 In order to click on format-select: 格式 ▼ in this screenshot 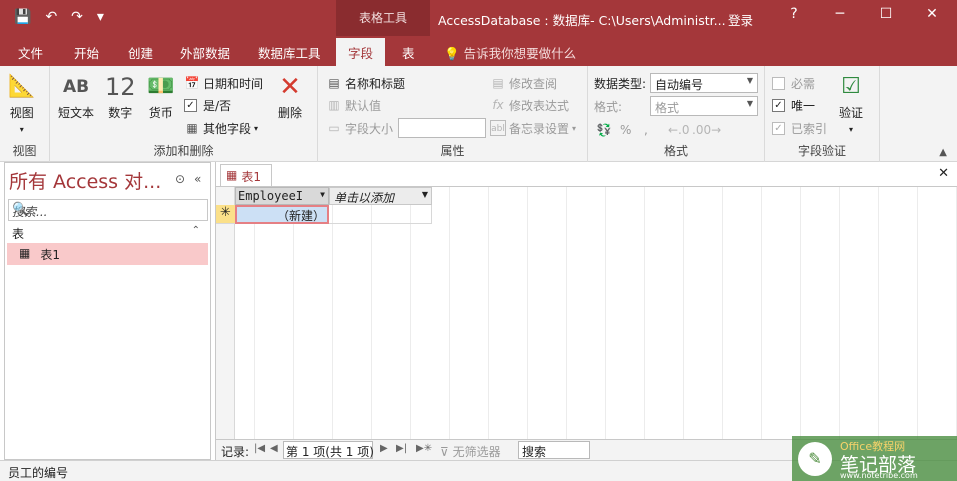, I will do `click(704, 106)`.